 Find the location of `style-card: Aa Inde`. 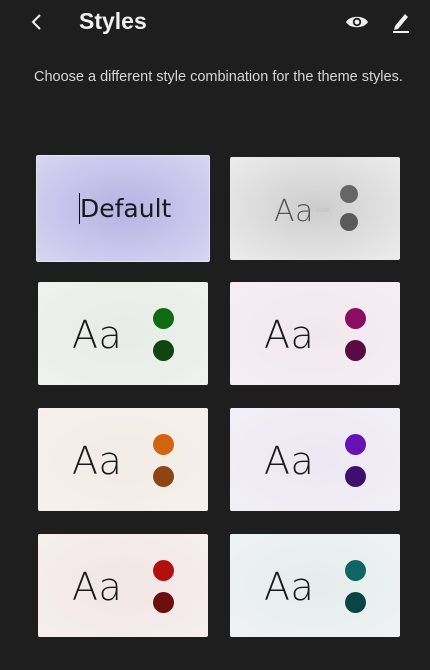

style-card: Aa Inde is located at coordinates (315, 208).